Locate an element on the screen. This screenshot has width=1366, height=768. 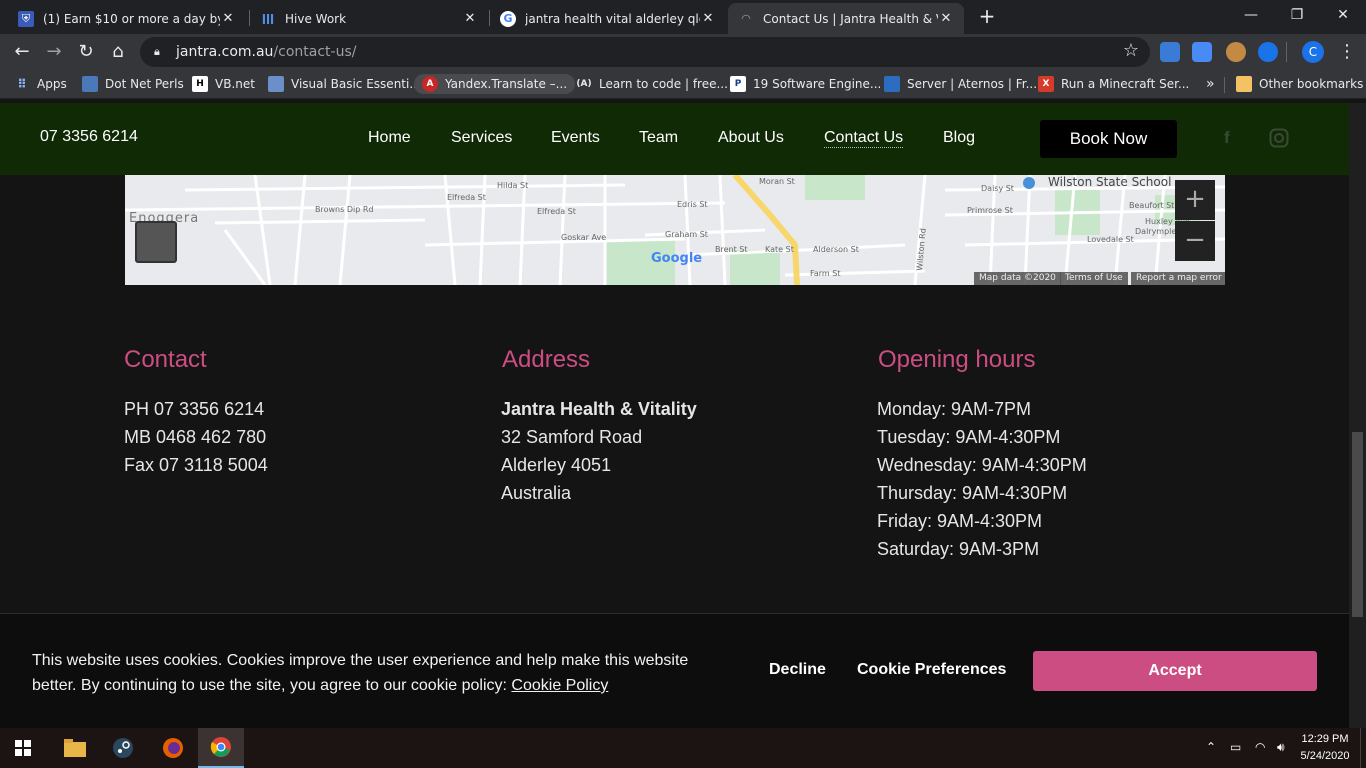
restore-icon: ❐ is located at coordinates (1297, 15).